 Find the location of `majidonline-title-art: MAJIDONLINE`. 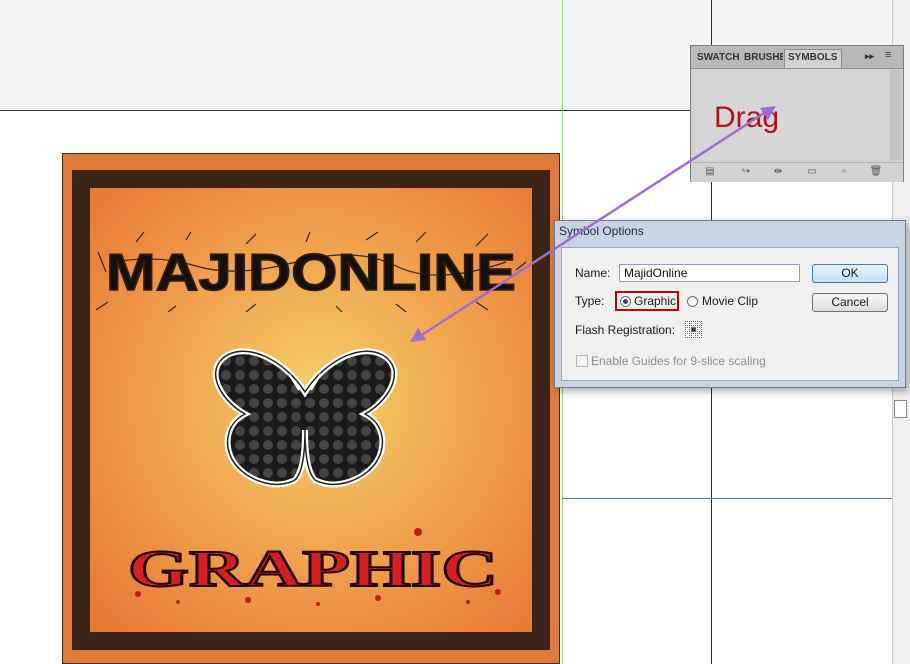

majidonline-title-art: MAJIDONLINE is located at coordinates (311, 272).